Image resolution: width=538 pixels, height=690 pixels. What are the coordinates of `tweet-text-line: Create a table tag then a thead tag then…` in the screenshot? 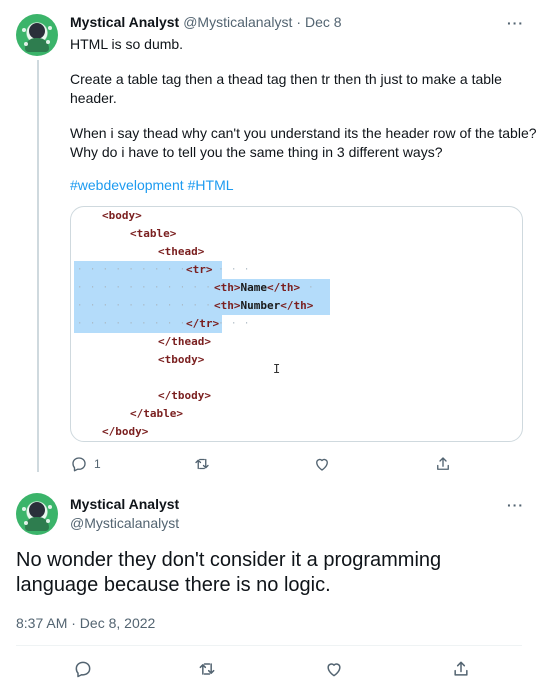 It's located at (286, 79).